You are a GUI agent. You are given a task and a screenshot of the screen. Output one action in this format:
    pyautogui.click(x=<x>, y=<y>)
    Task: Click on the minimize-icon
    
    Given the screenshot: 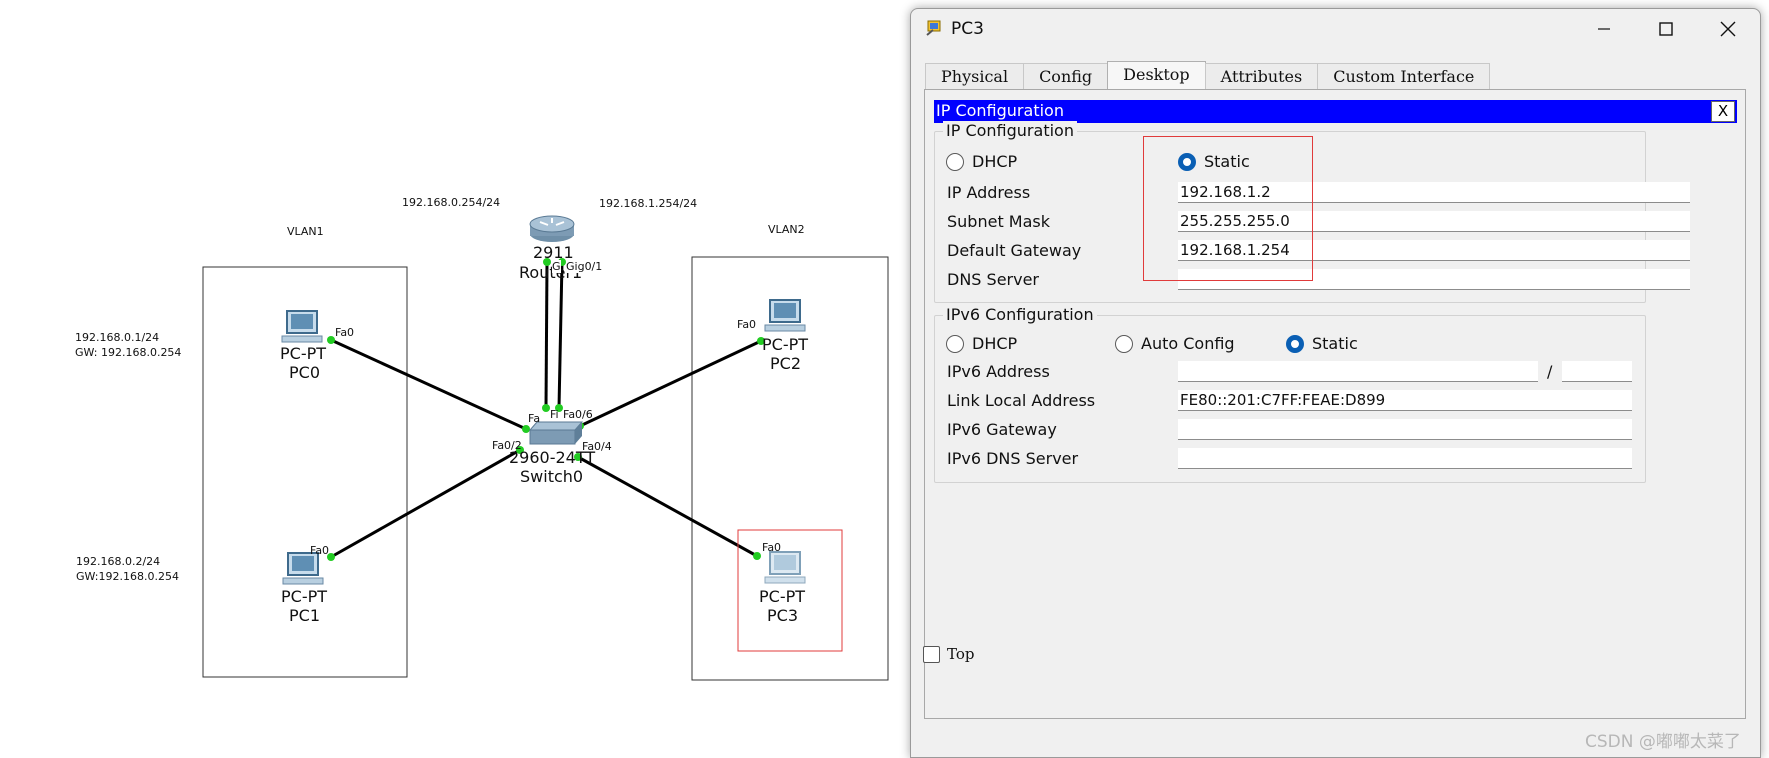 What is the action you would take?
    pyautogui.click(x=1604, y=29)
    